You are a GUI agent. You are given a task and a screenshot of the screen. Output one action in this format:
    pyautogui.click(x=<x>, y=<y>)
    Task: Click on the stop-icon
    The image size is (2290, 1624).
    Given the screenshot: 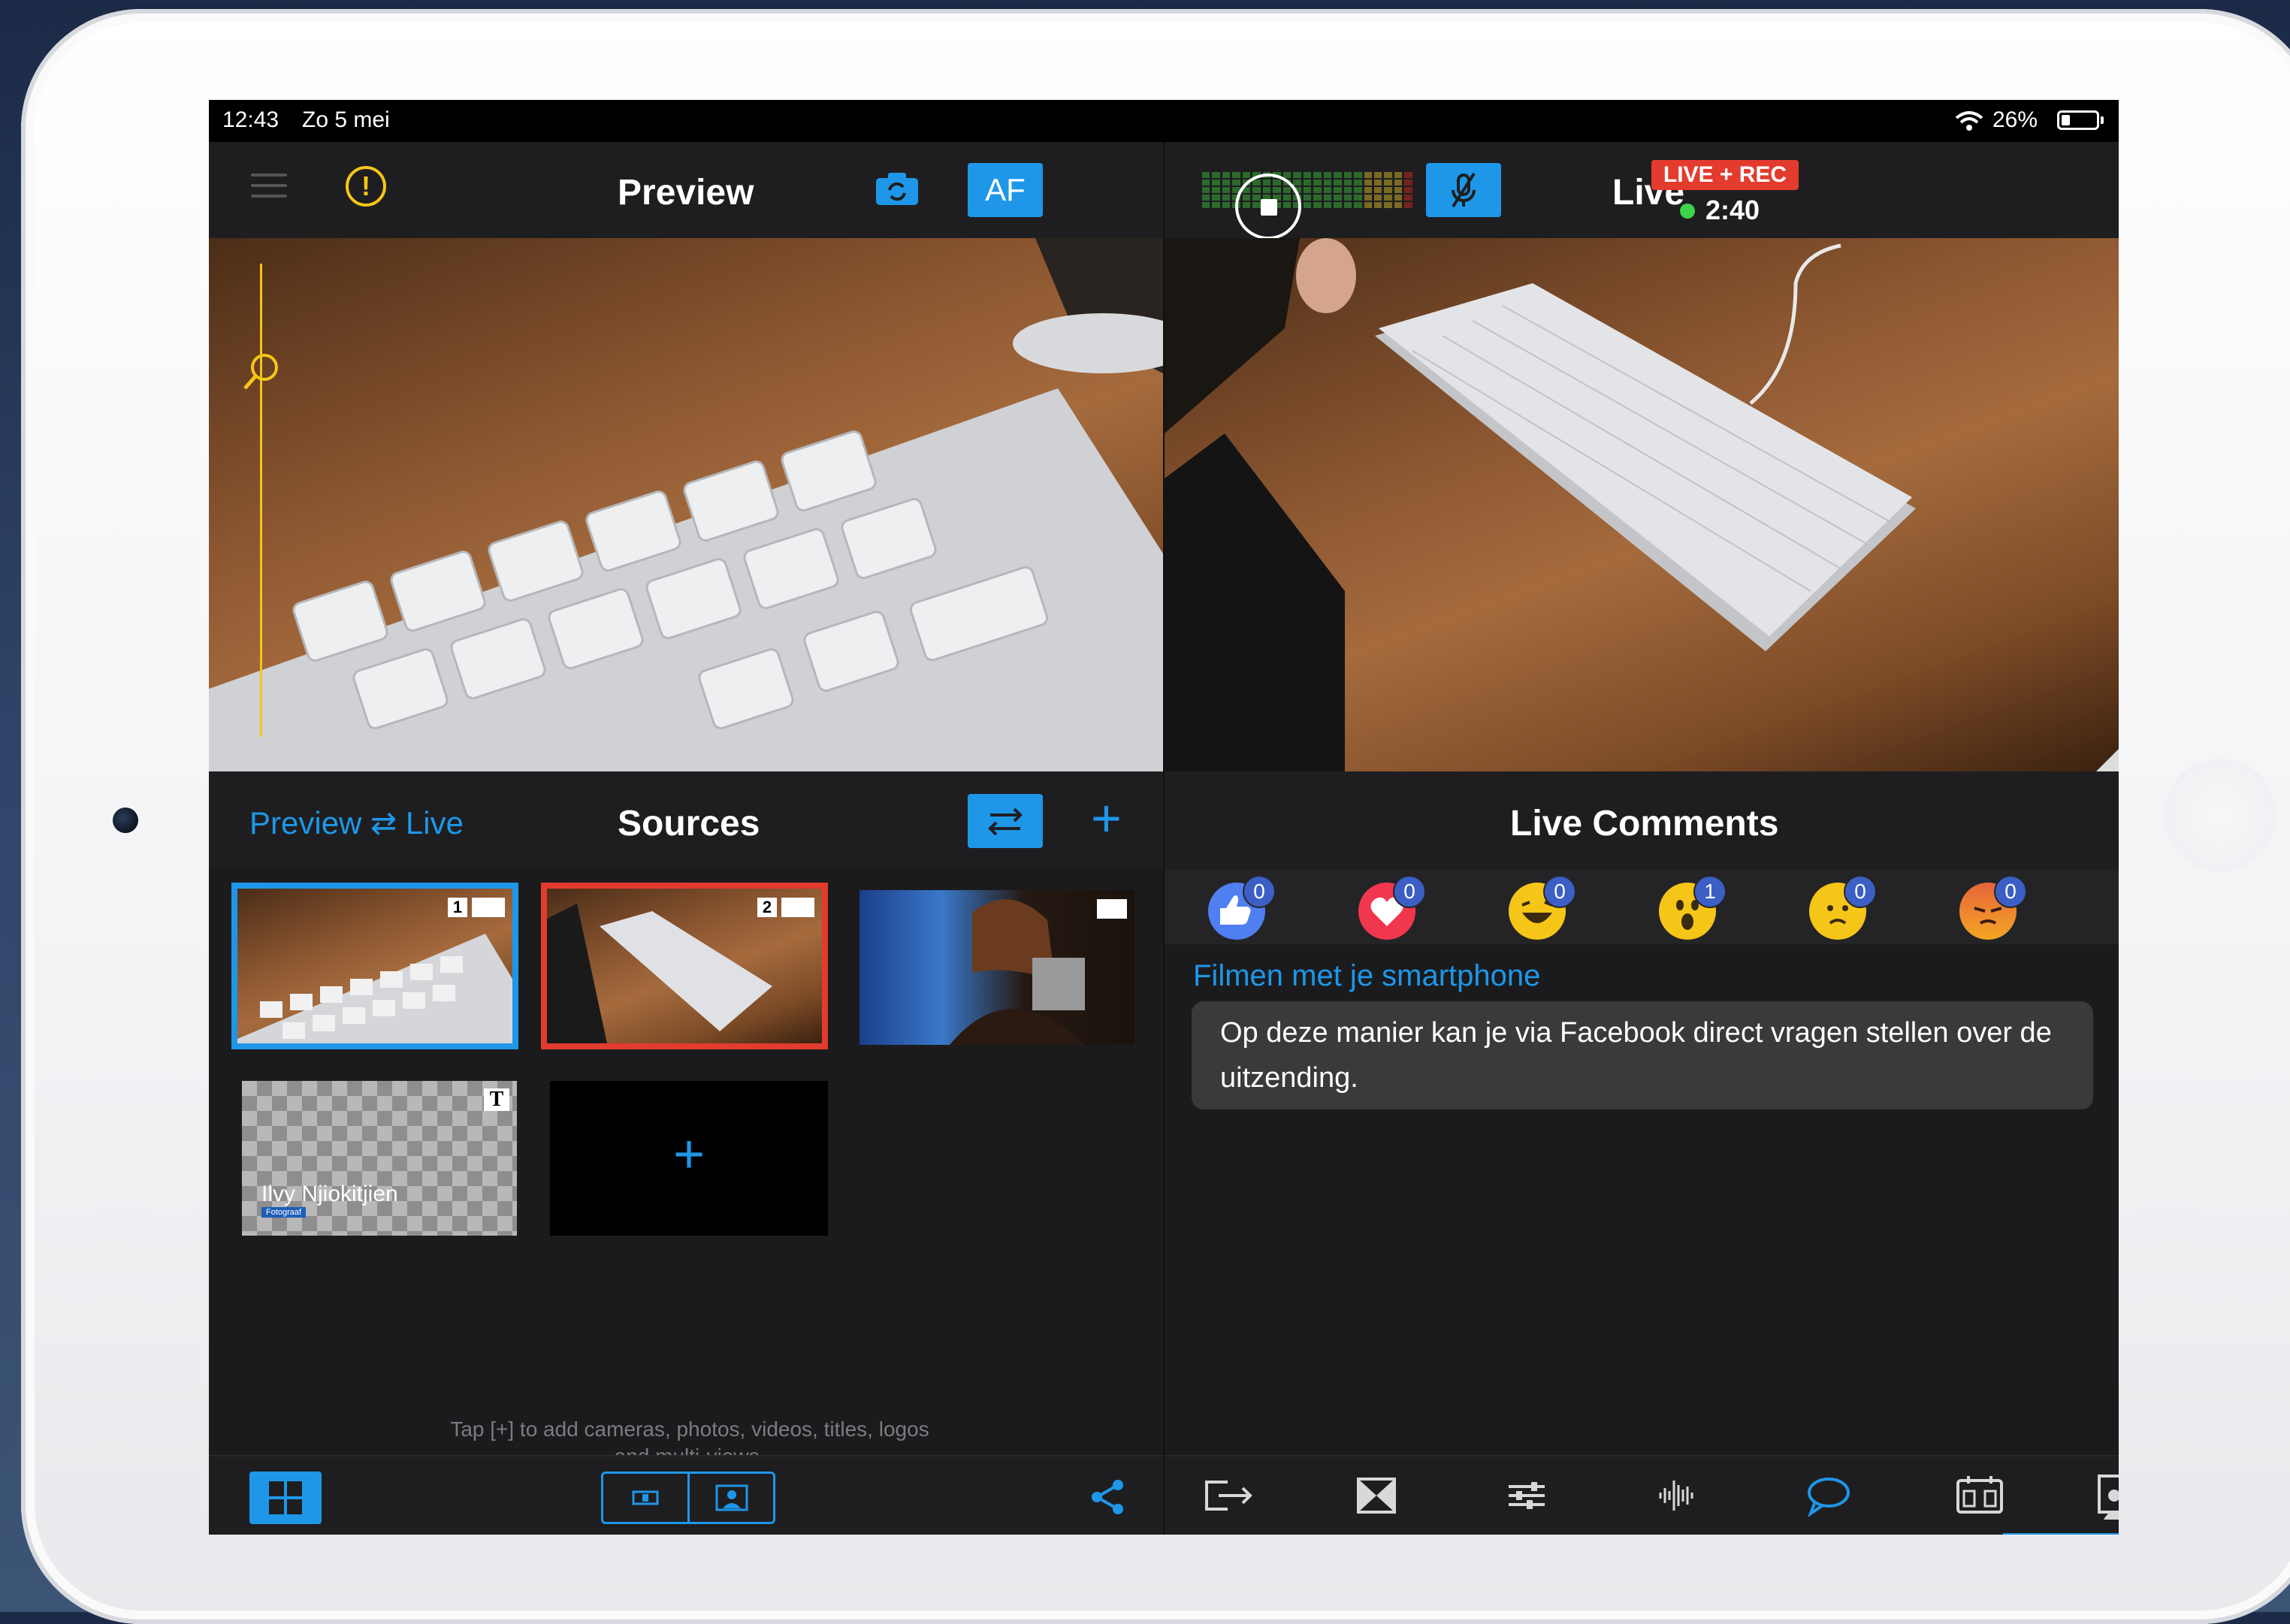 What is the action you would take?
    pyautogui.click(x=1269, y=207)
    